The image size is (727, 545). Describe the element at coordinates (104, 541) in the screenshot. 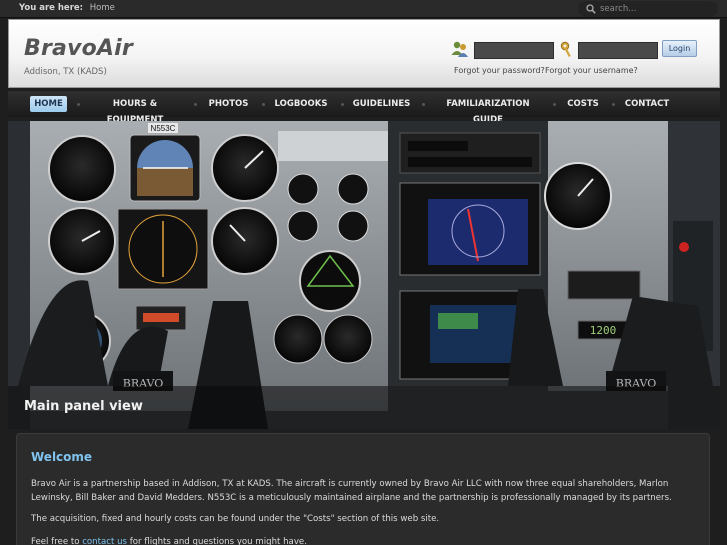

I see `contact-us-link: contact us` at that location.